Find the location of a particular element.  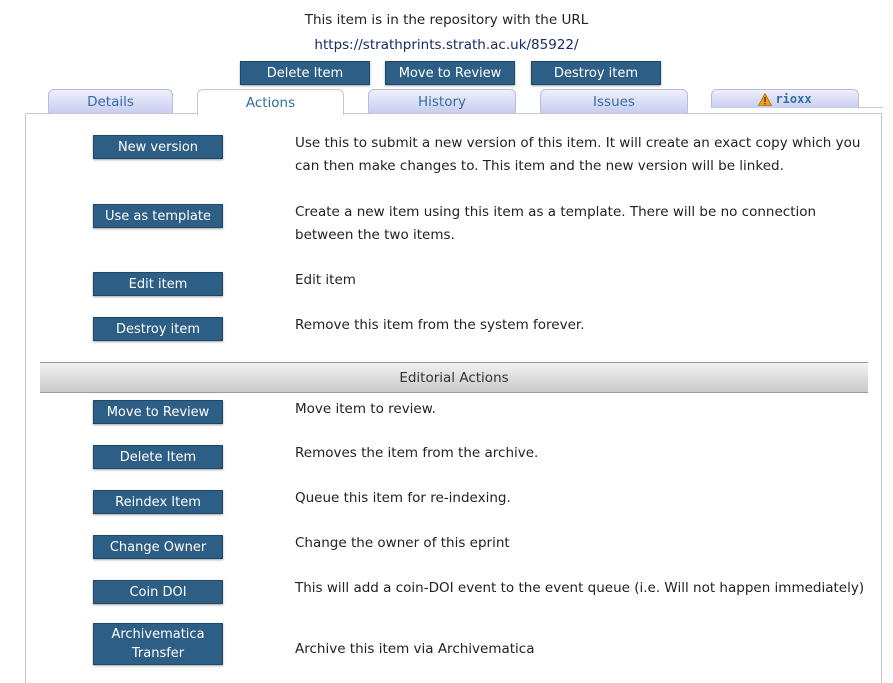

reindex-item-description: Queue this item for re-indexing. is located at coordinates (403, 498).